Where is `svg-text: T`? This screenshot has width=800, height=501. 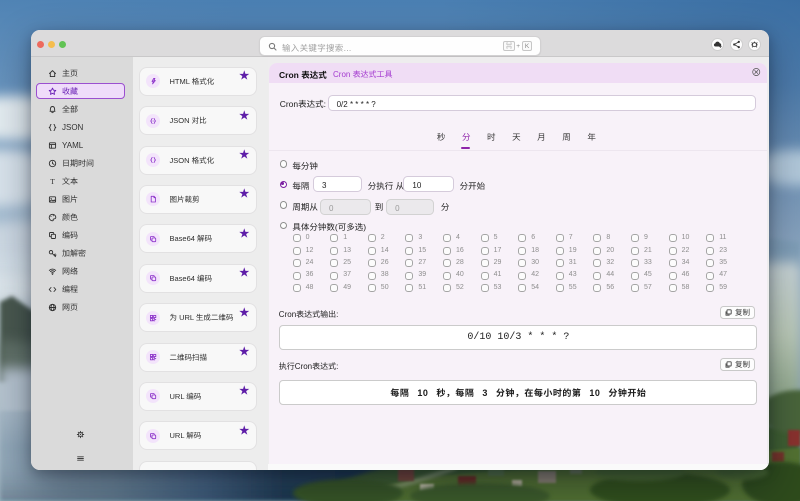 svg-text: T is located at coordinates (52, 181).